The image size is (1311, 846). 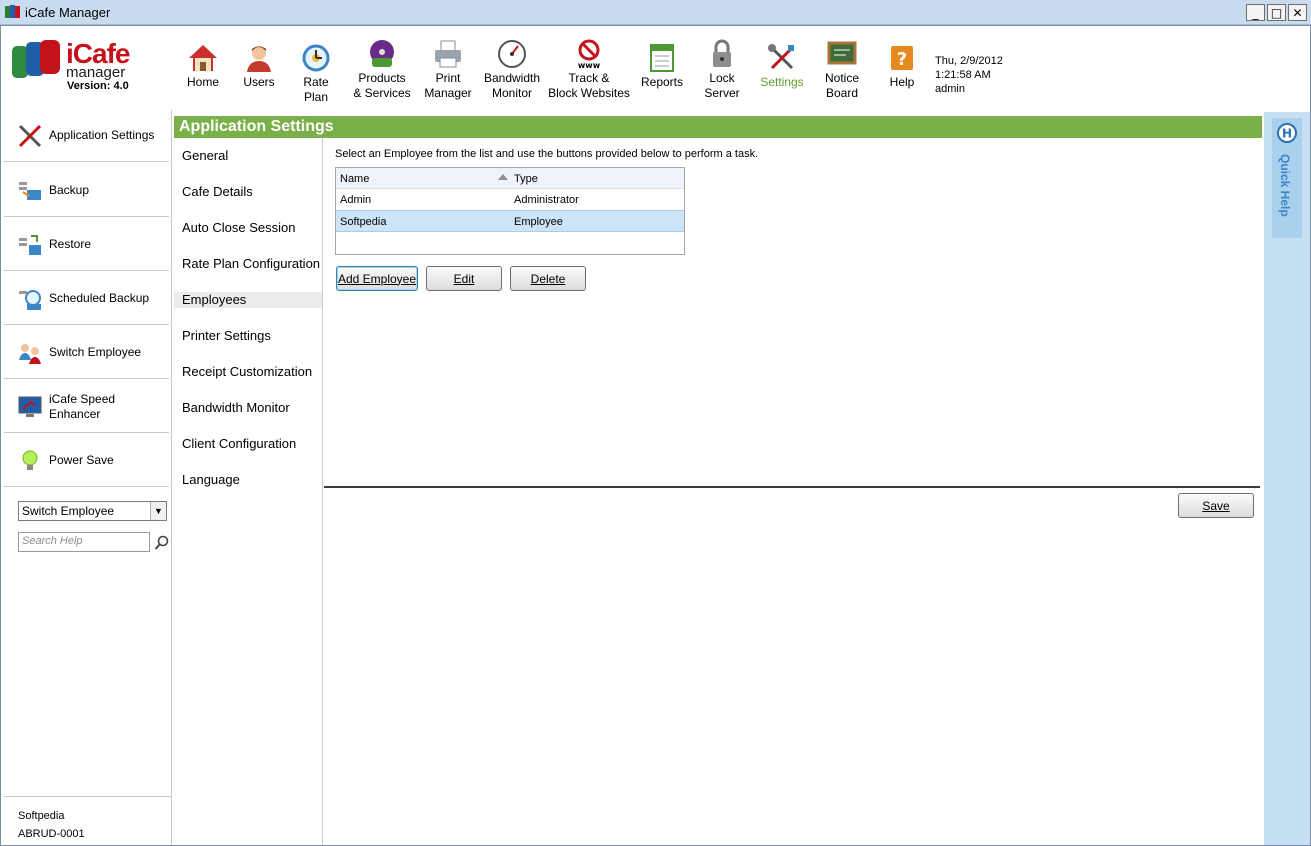 I want to click on settings-nav-receipt-customization: Receipt Customization, so click(x=248, y=372).